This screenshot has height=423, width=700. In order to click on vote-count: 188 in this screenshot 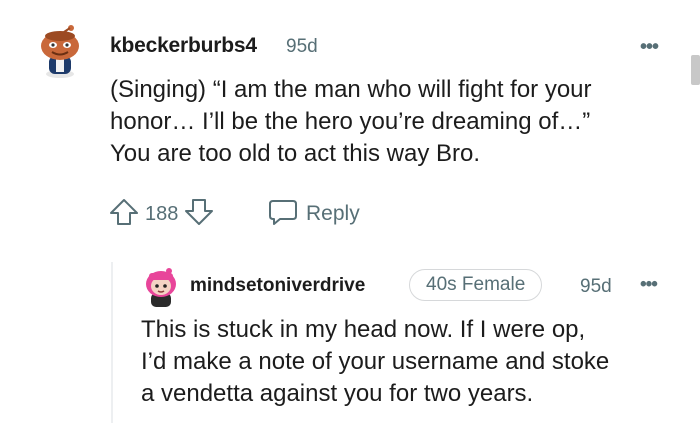, I will do `click(162, 213)`.